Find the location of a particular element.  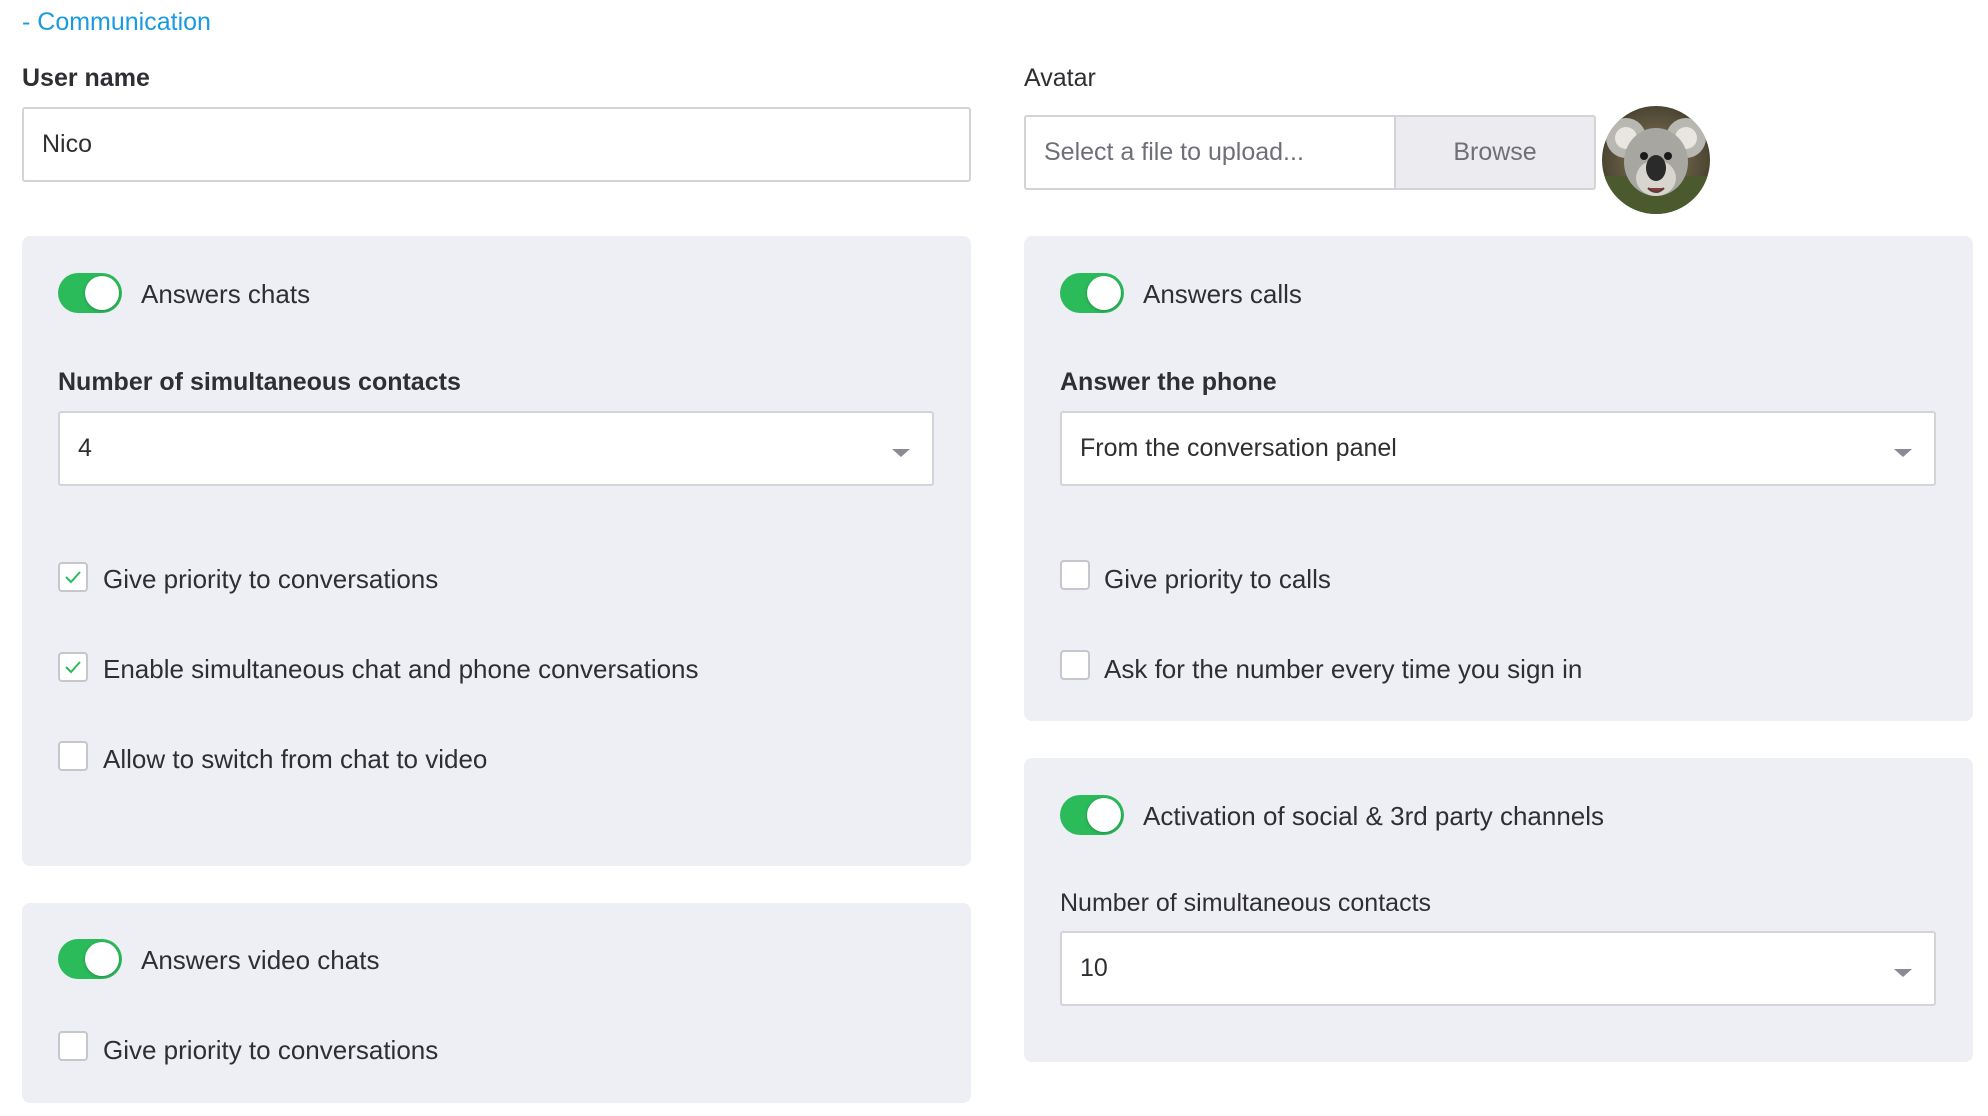

chat-contacts-label: Number of simultaneous contacts is located at coordinates (259, 382).